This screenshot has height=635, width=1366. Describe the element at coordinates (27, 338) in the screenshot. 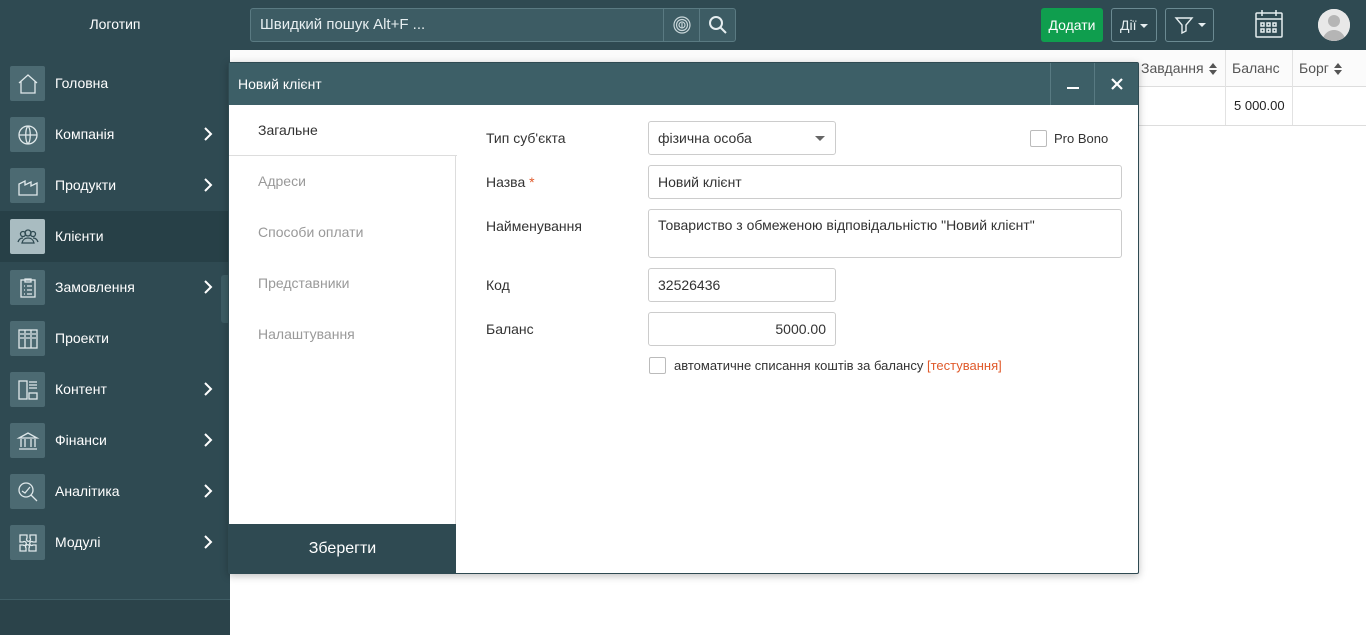

I see `kanban-icon` at that location.